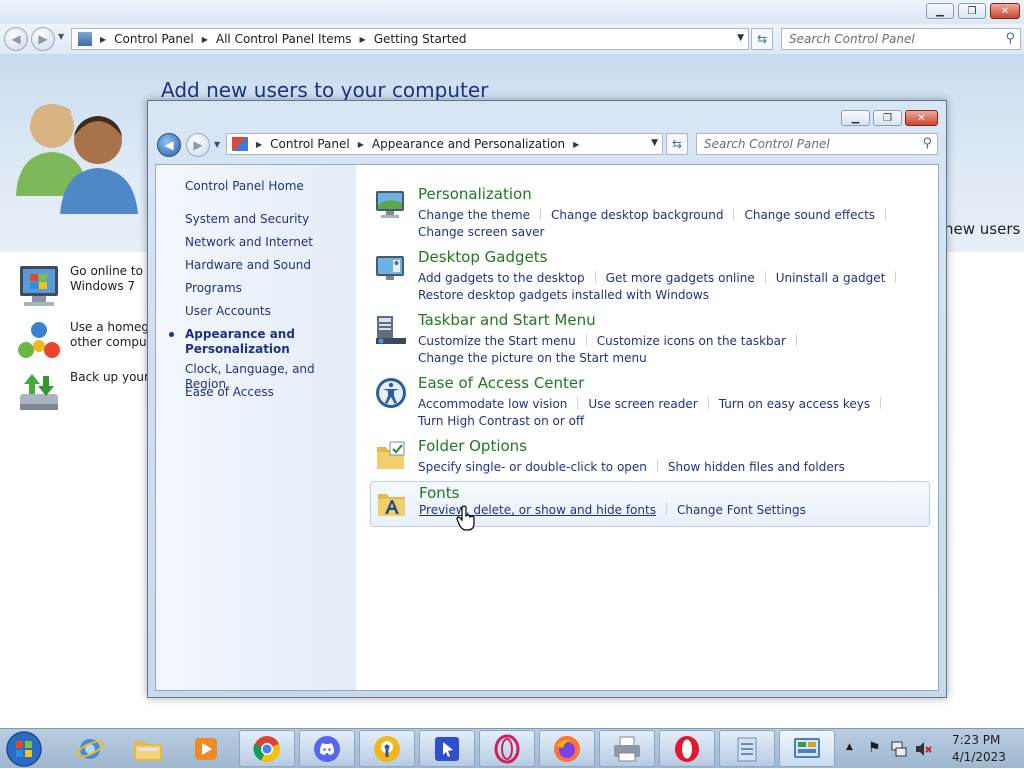 This screenshot has height=769, width=1024. What do you see at coordinates (923, 749) in the screenshot?
I see `volume-muted-icon` at bounding box center [923, 749].